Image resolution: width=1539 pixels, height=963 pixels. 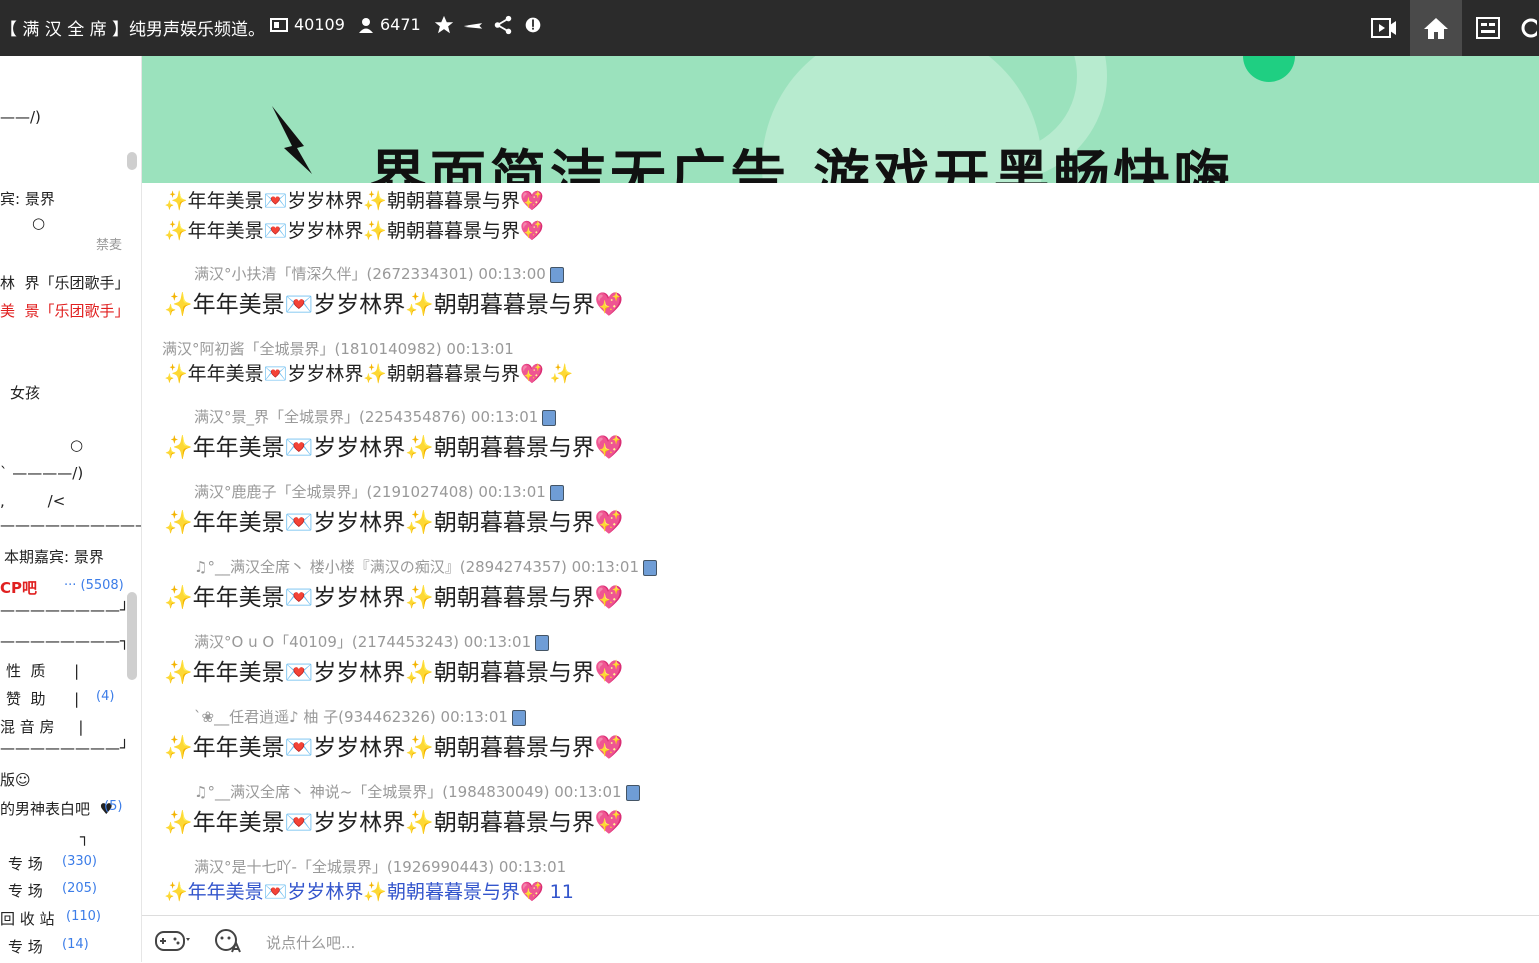 I want to click on user-count-stat: 6471, so click(x=389, y=24).